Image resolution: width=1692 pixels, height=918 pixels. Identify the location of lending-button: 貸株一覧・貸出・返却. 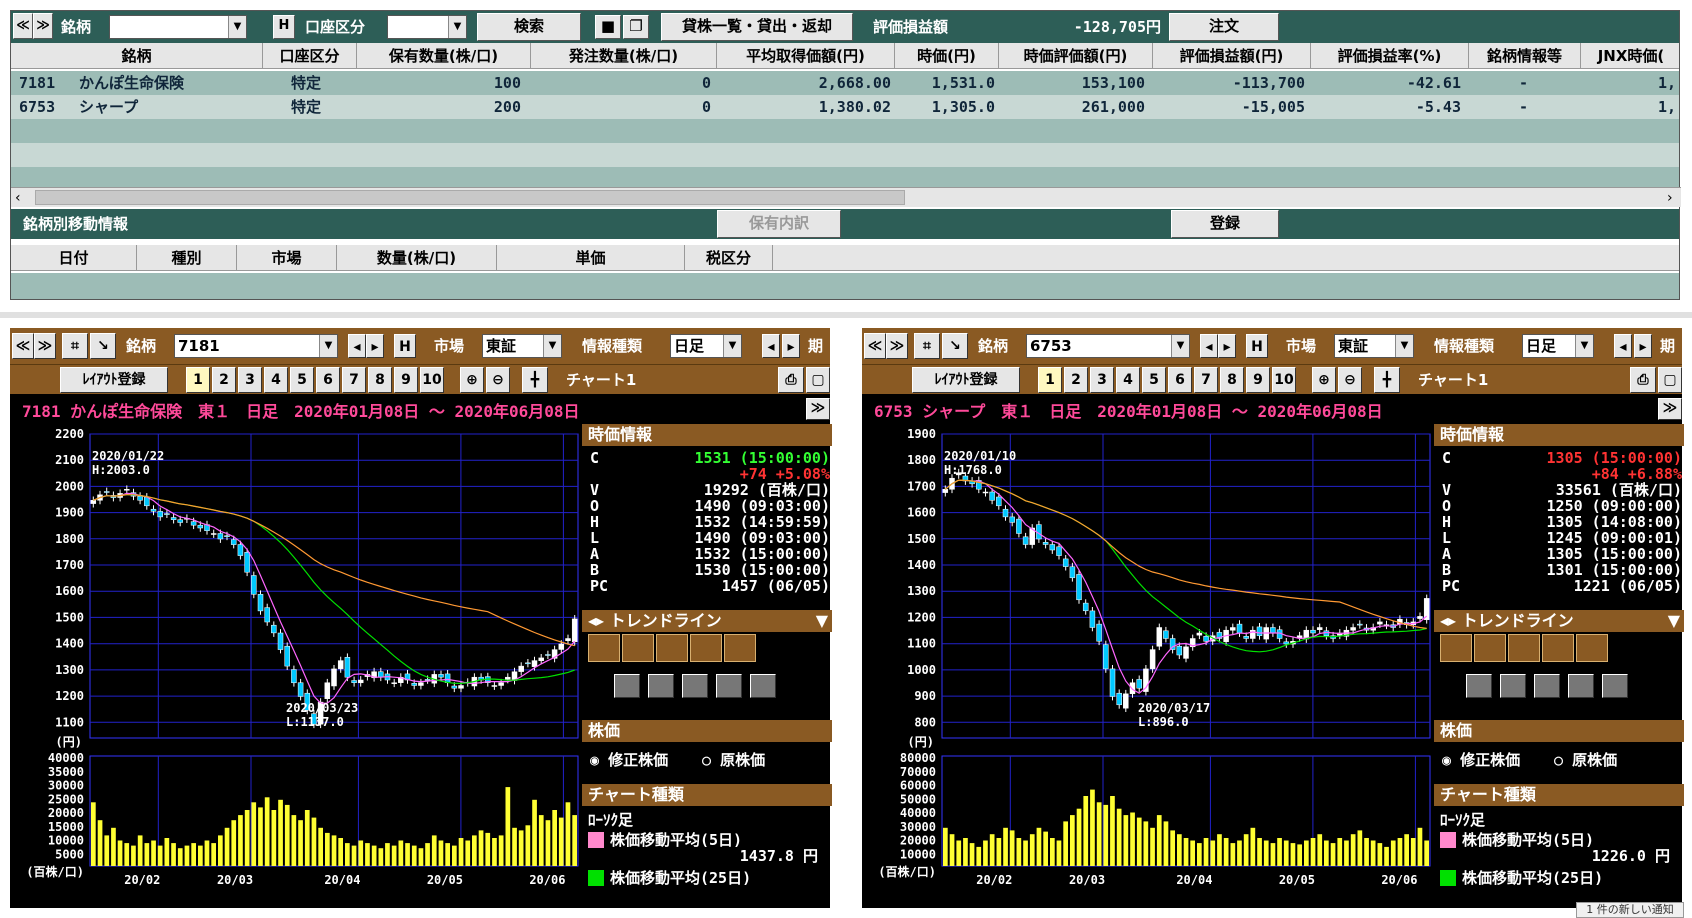
(757, 27).